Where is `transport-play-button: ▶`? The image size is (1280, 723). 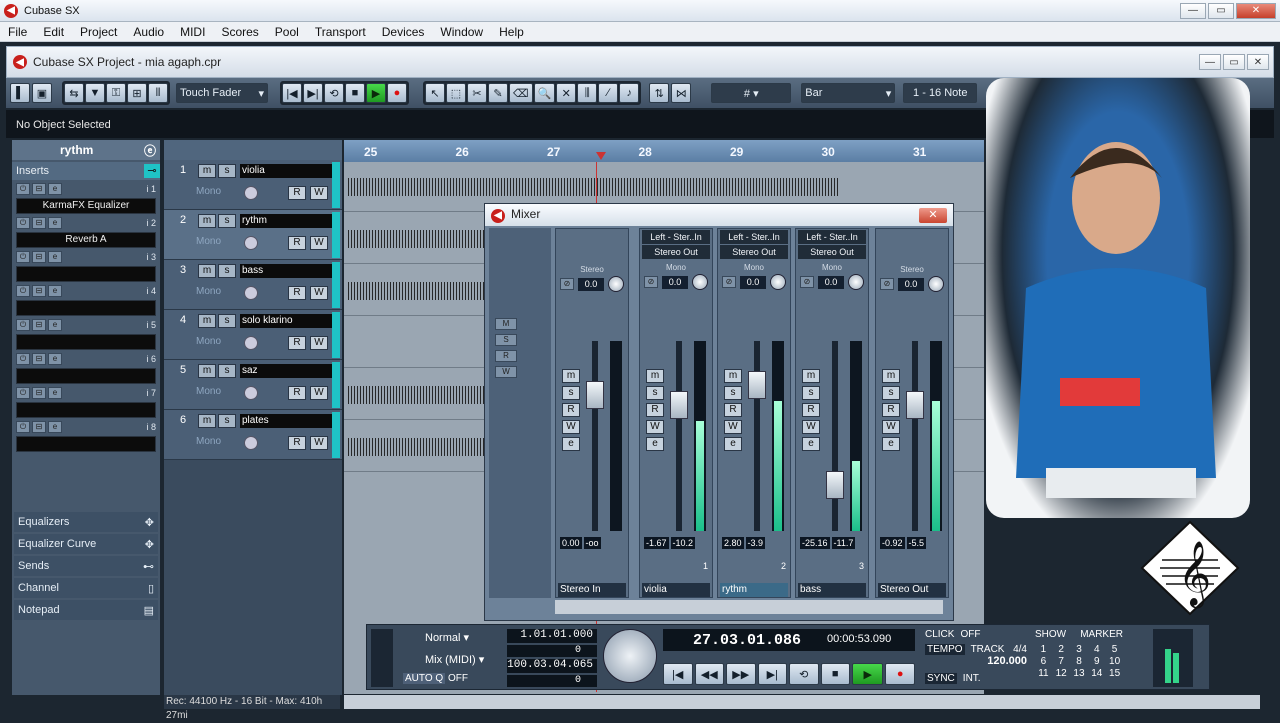 transport-play-button: ▶ is located at coordinates (868, 674).